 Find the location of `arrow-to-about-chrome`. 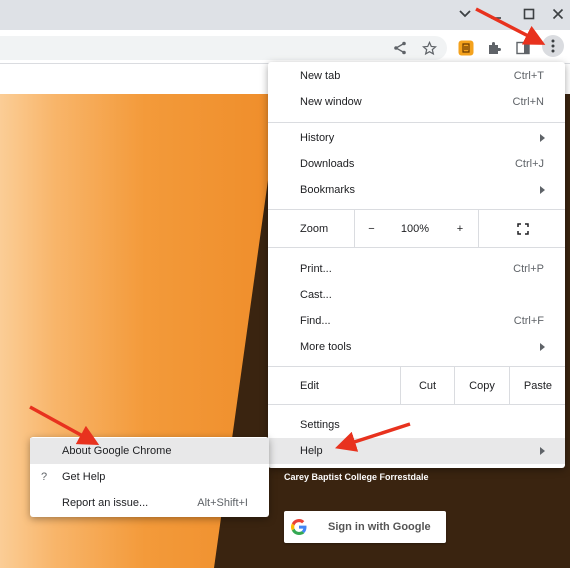

arrow-to-about-chrome is located at coordinates (64, 425).